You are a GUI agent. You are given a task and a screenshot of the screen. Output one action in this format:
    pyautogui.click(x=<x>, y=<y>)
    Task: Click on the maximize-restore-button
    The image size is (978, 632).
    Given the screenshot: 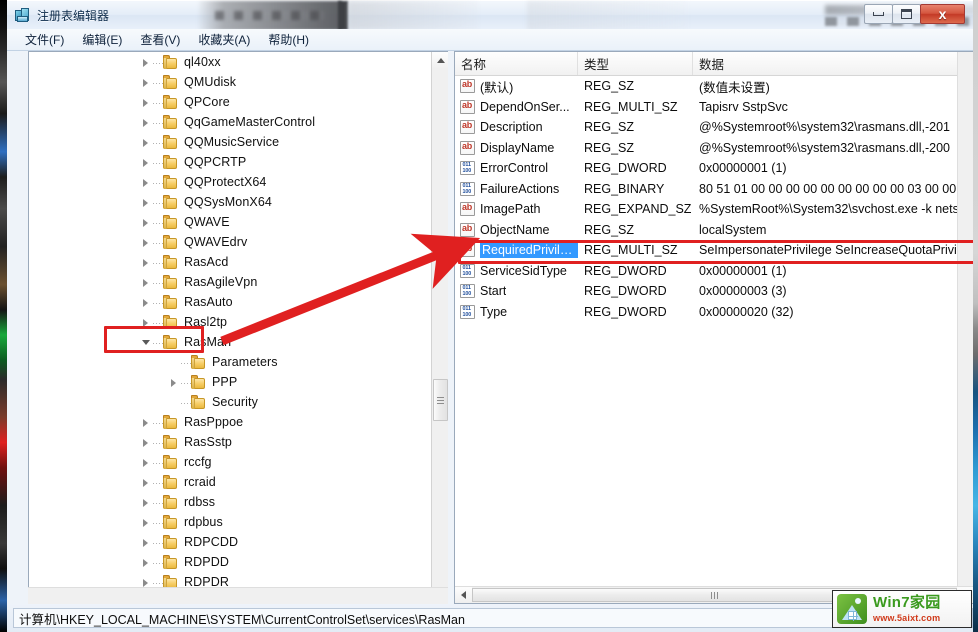 What is the action you would take?
    pyautogui.click(x=906, y=14)
    